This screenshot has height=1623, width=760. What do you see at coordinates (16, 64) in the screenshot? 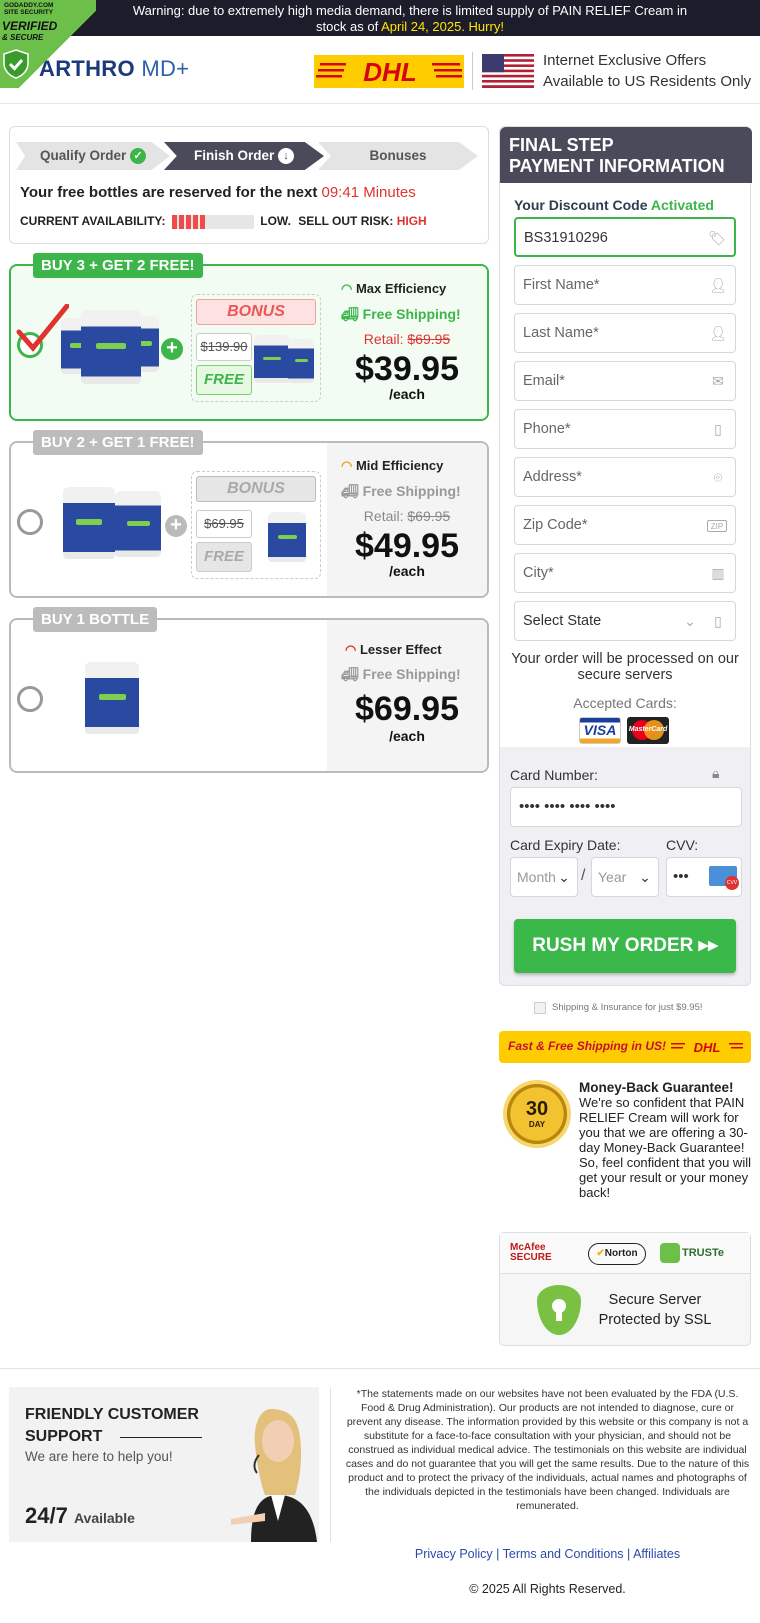
I see `shield-check-icon` at bounding box center [16, 64].